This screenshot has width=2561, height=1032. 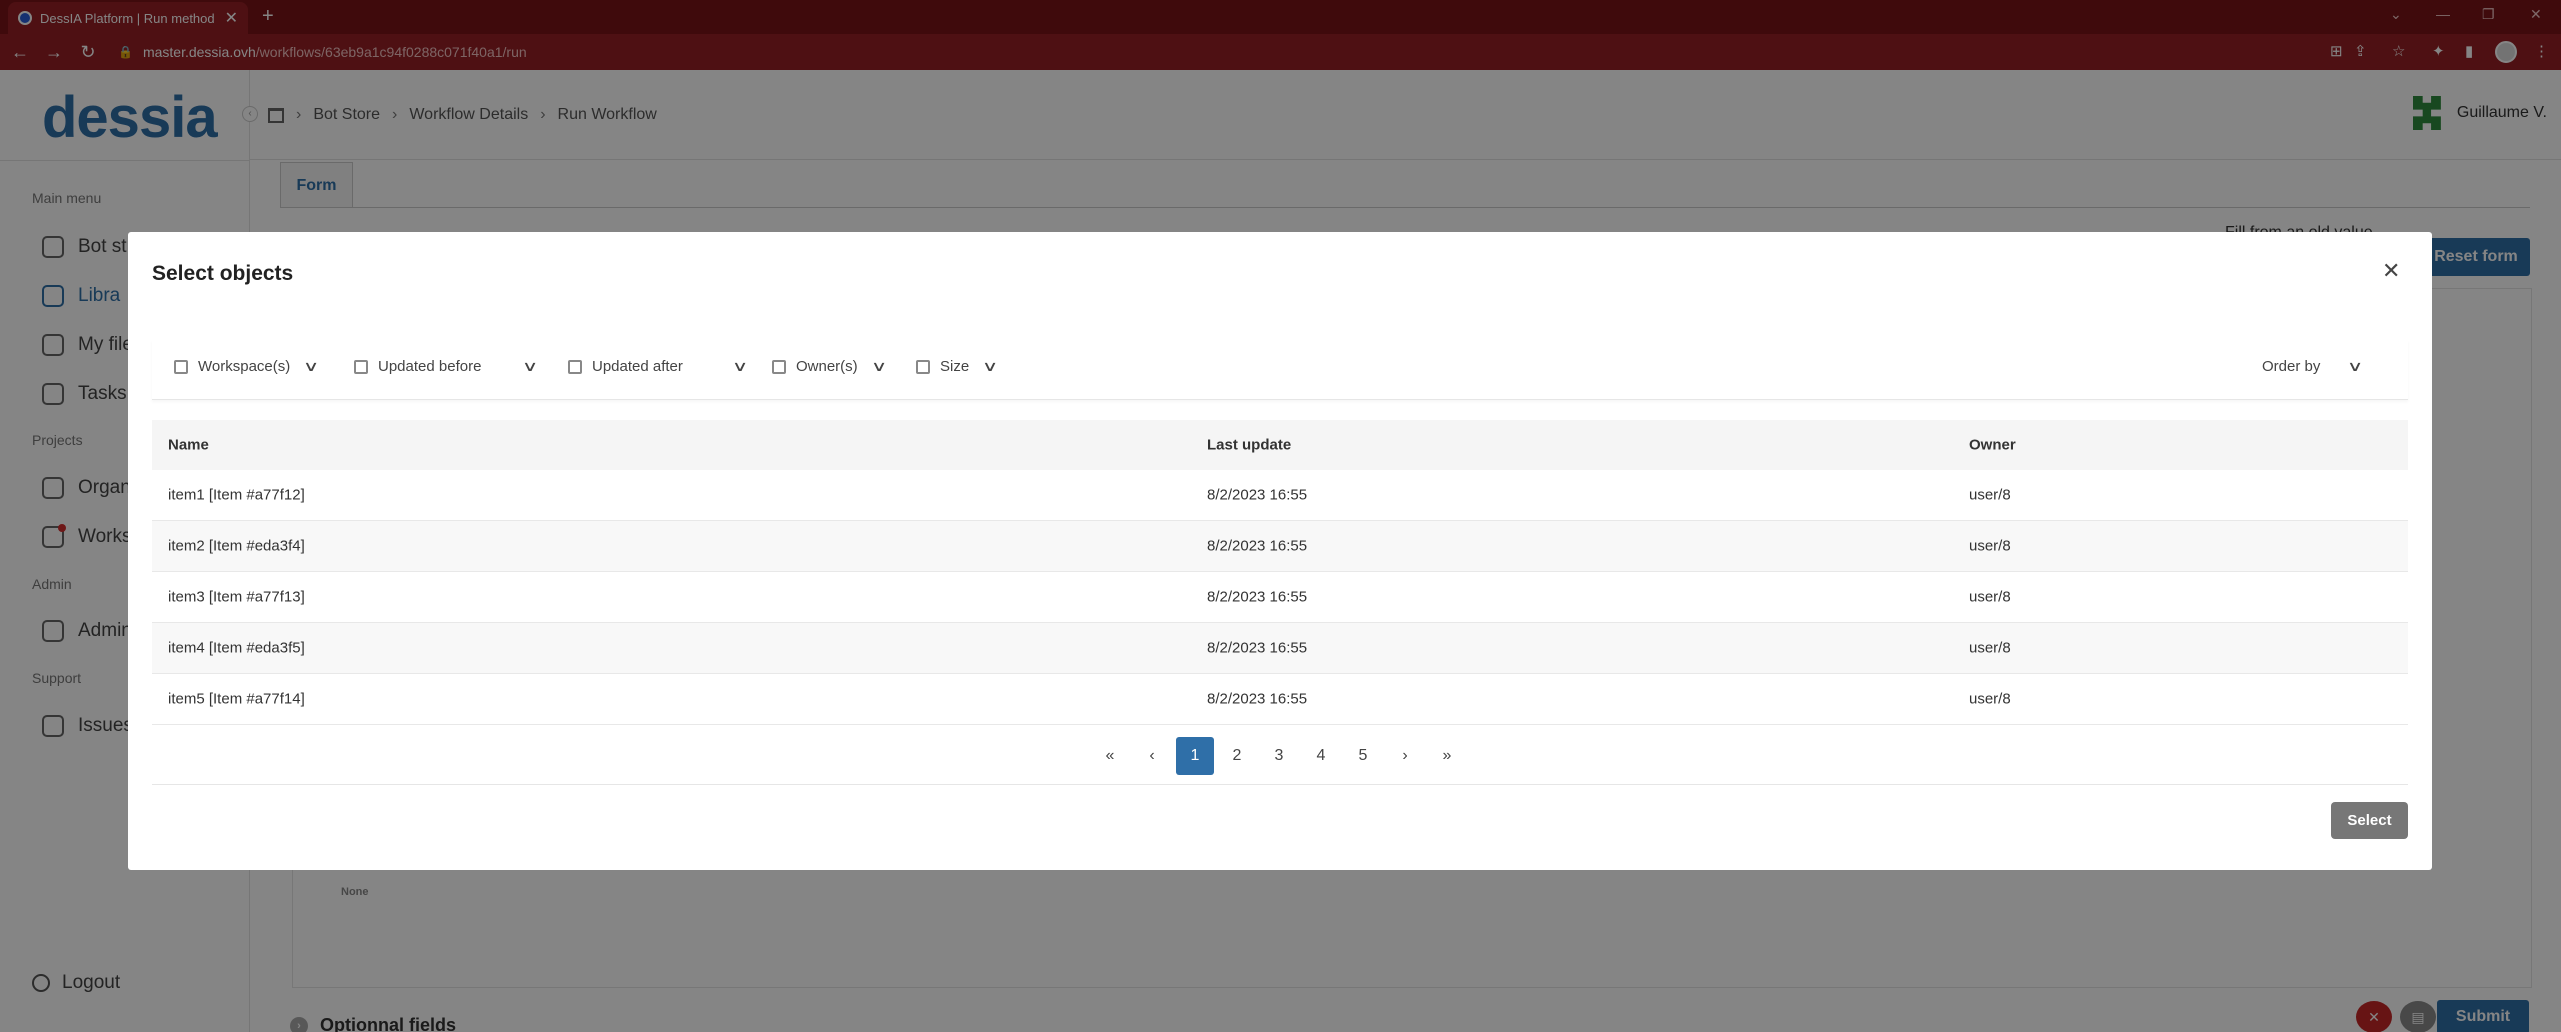 I want to click on updated-before-filter: Updated before ∨, so click(x=446, y=366).